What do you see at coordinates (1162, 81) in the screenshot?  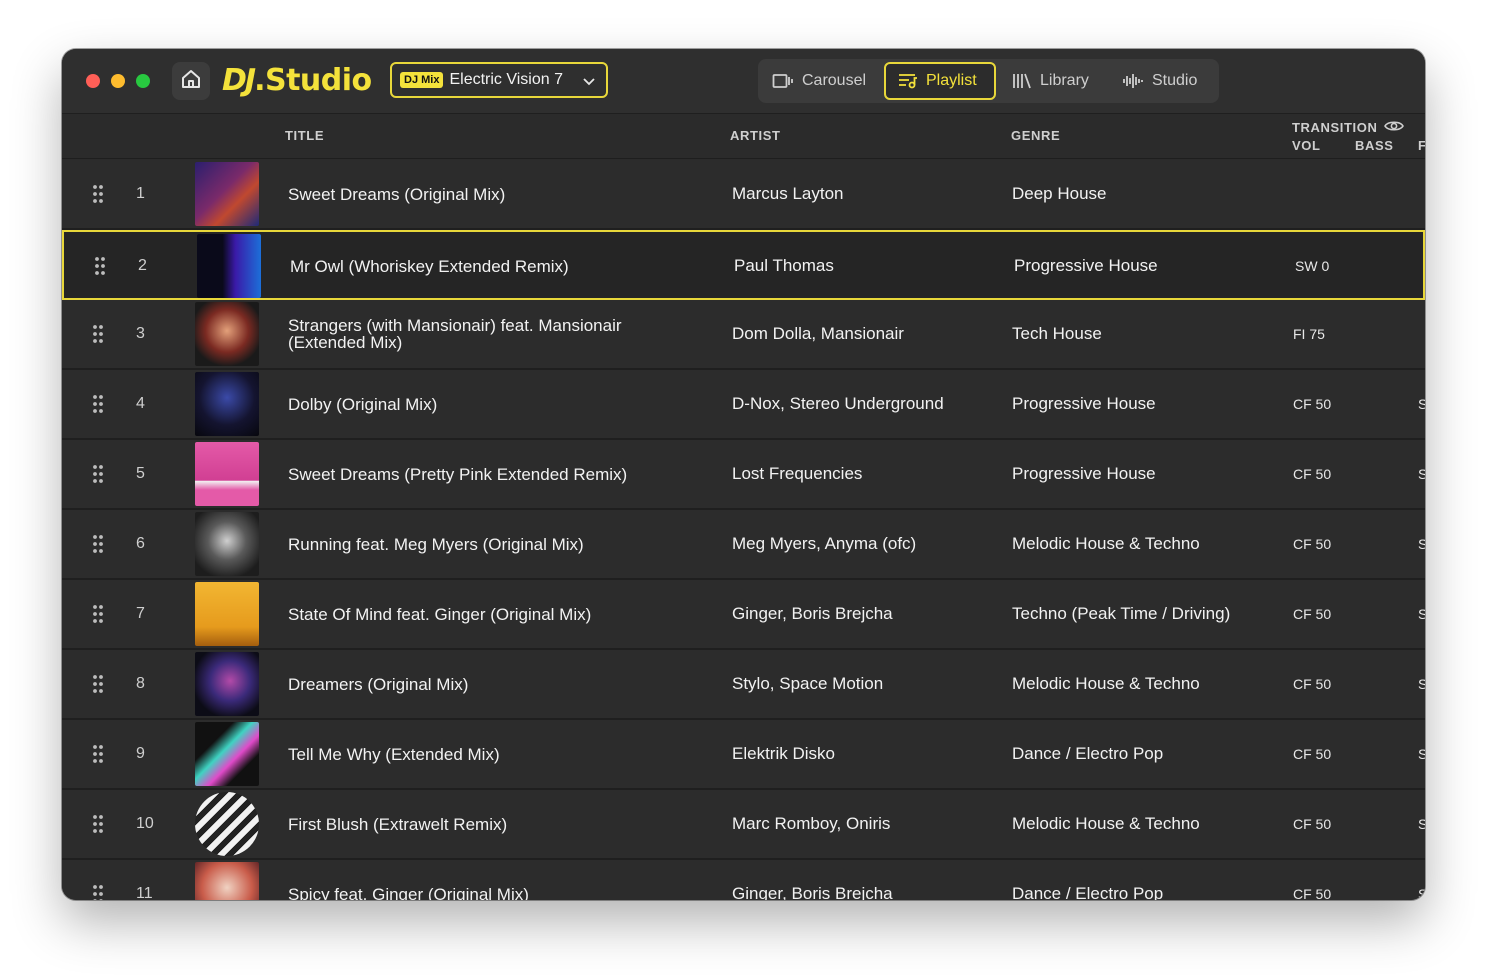 I see `tab-studio: Studio` at bounding box center [1162, 81].